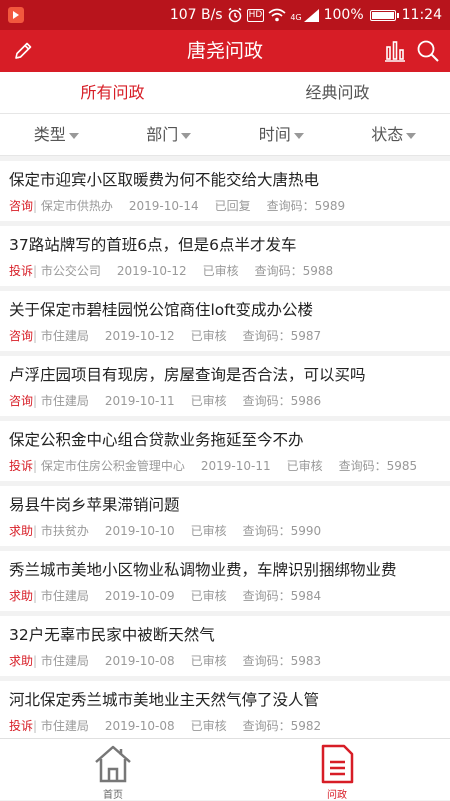 Image resolution: width=450 pixels, height=801 pixels. I want to click on item-meta: 咨询| 保定市供热办2019-10-14已回复查询码：5989, so click(225, 205).